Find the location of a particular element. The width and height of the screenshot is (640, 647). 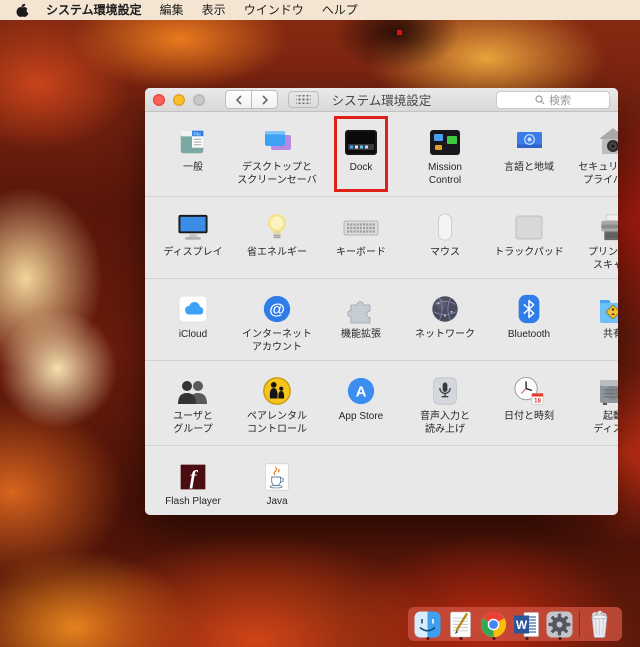

pref-row-2: ディスプレイ 省エネルギー キーボード マウス トラックパッド プリン スキ is located at coordinates (381, 238).